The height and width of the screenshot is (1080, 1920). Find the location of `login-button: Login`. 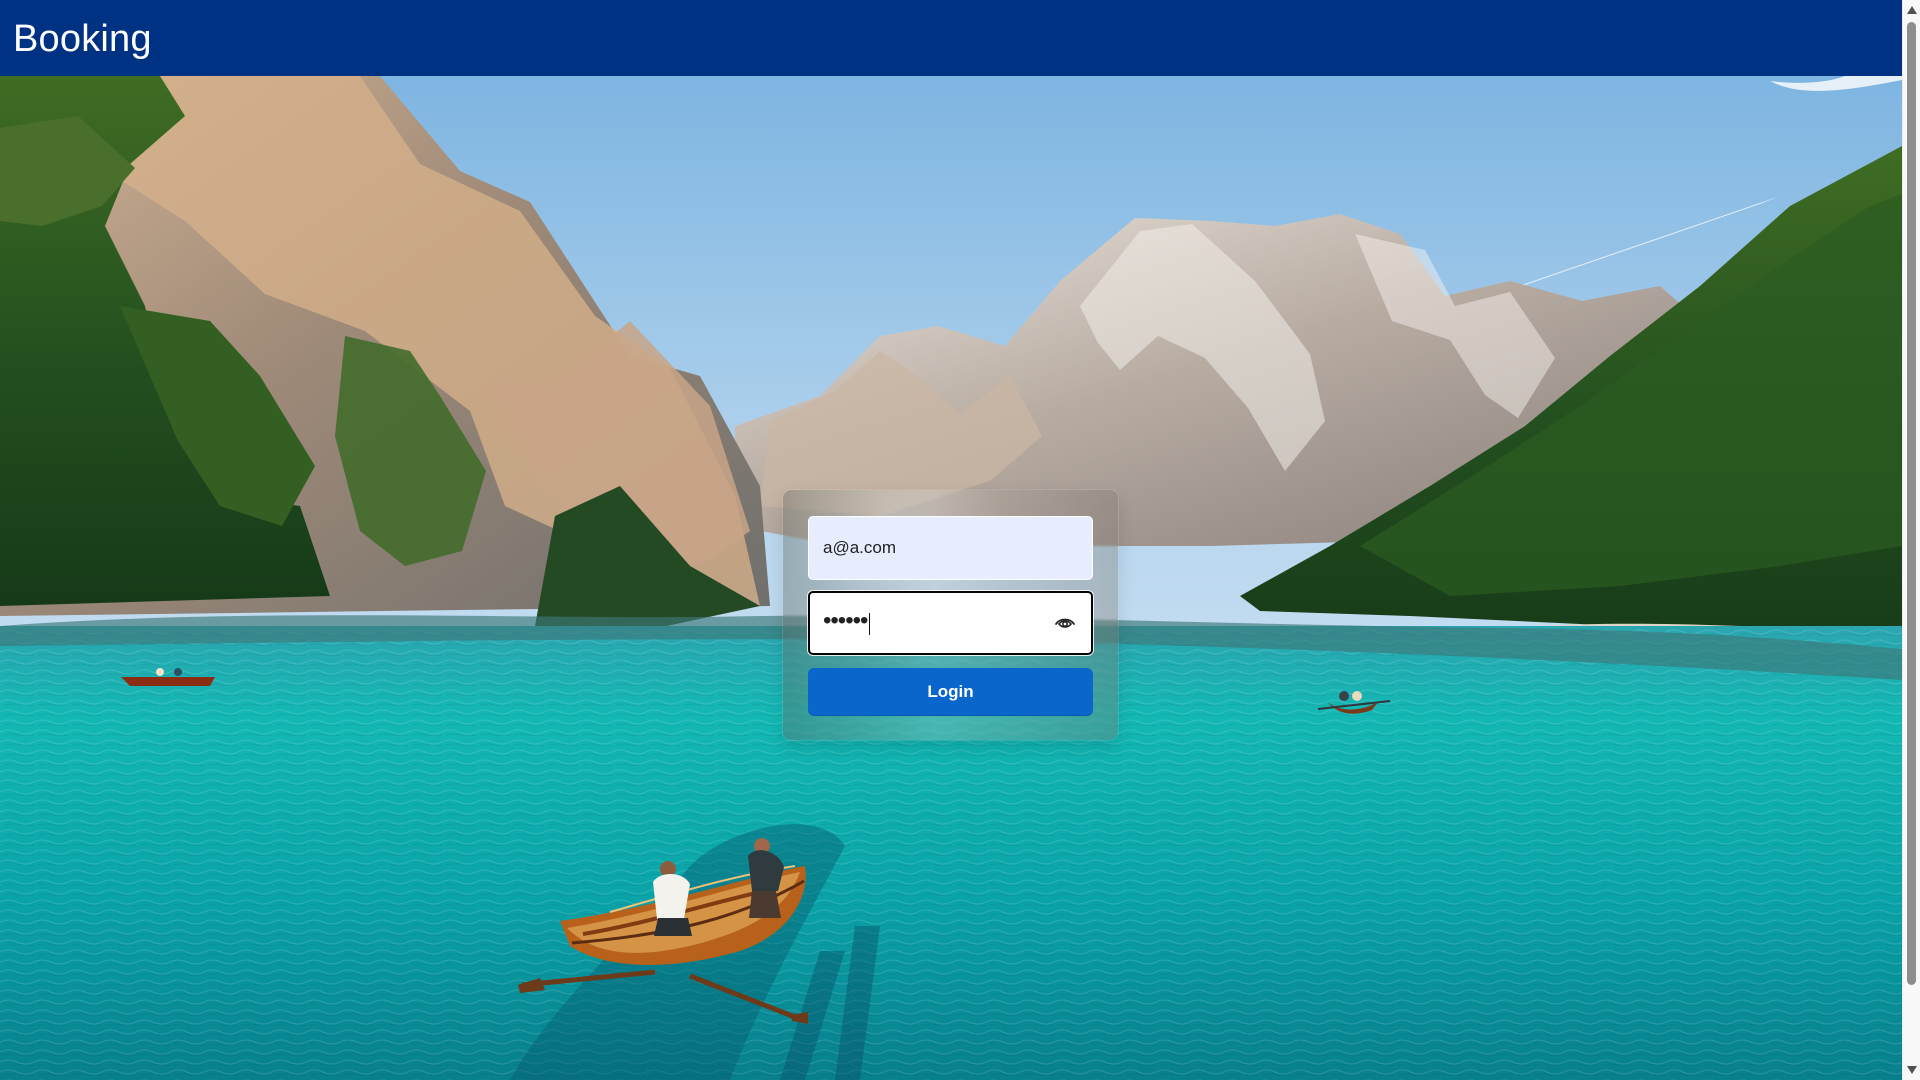

login-button: Login is located at coordinates (950, 692).